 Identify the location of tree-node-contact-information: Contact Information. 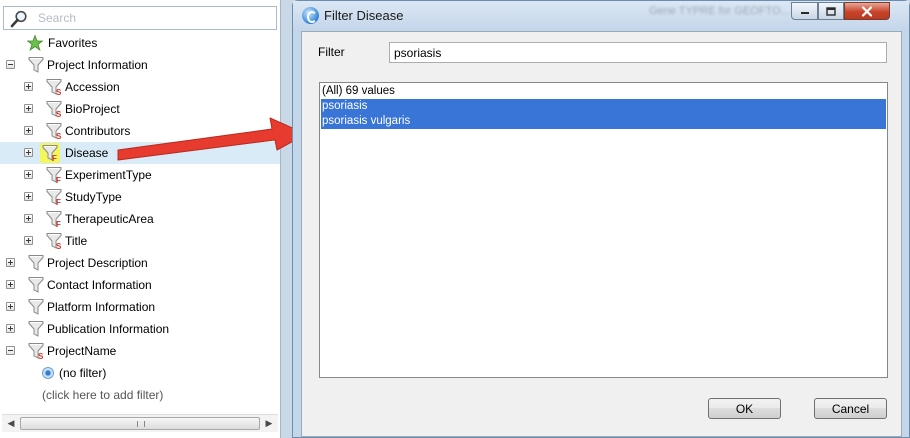
(140, 285).